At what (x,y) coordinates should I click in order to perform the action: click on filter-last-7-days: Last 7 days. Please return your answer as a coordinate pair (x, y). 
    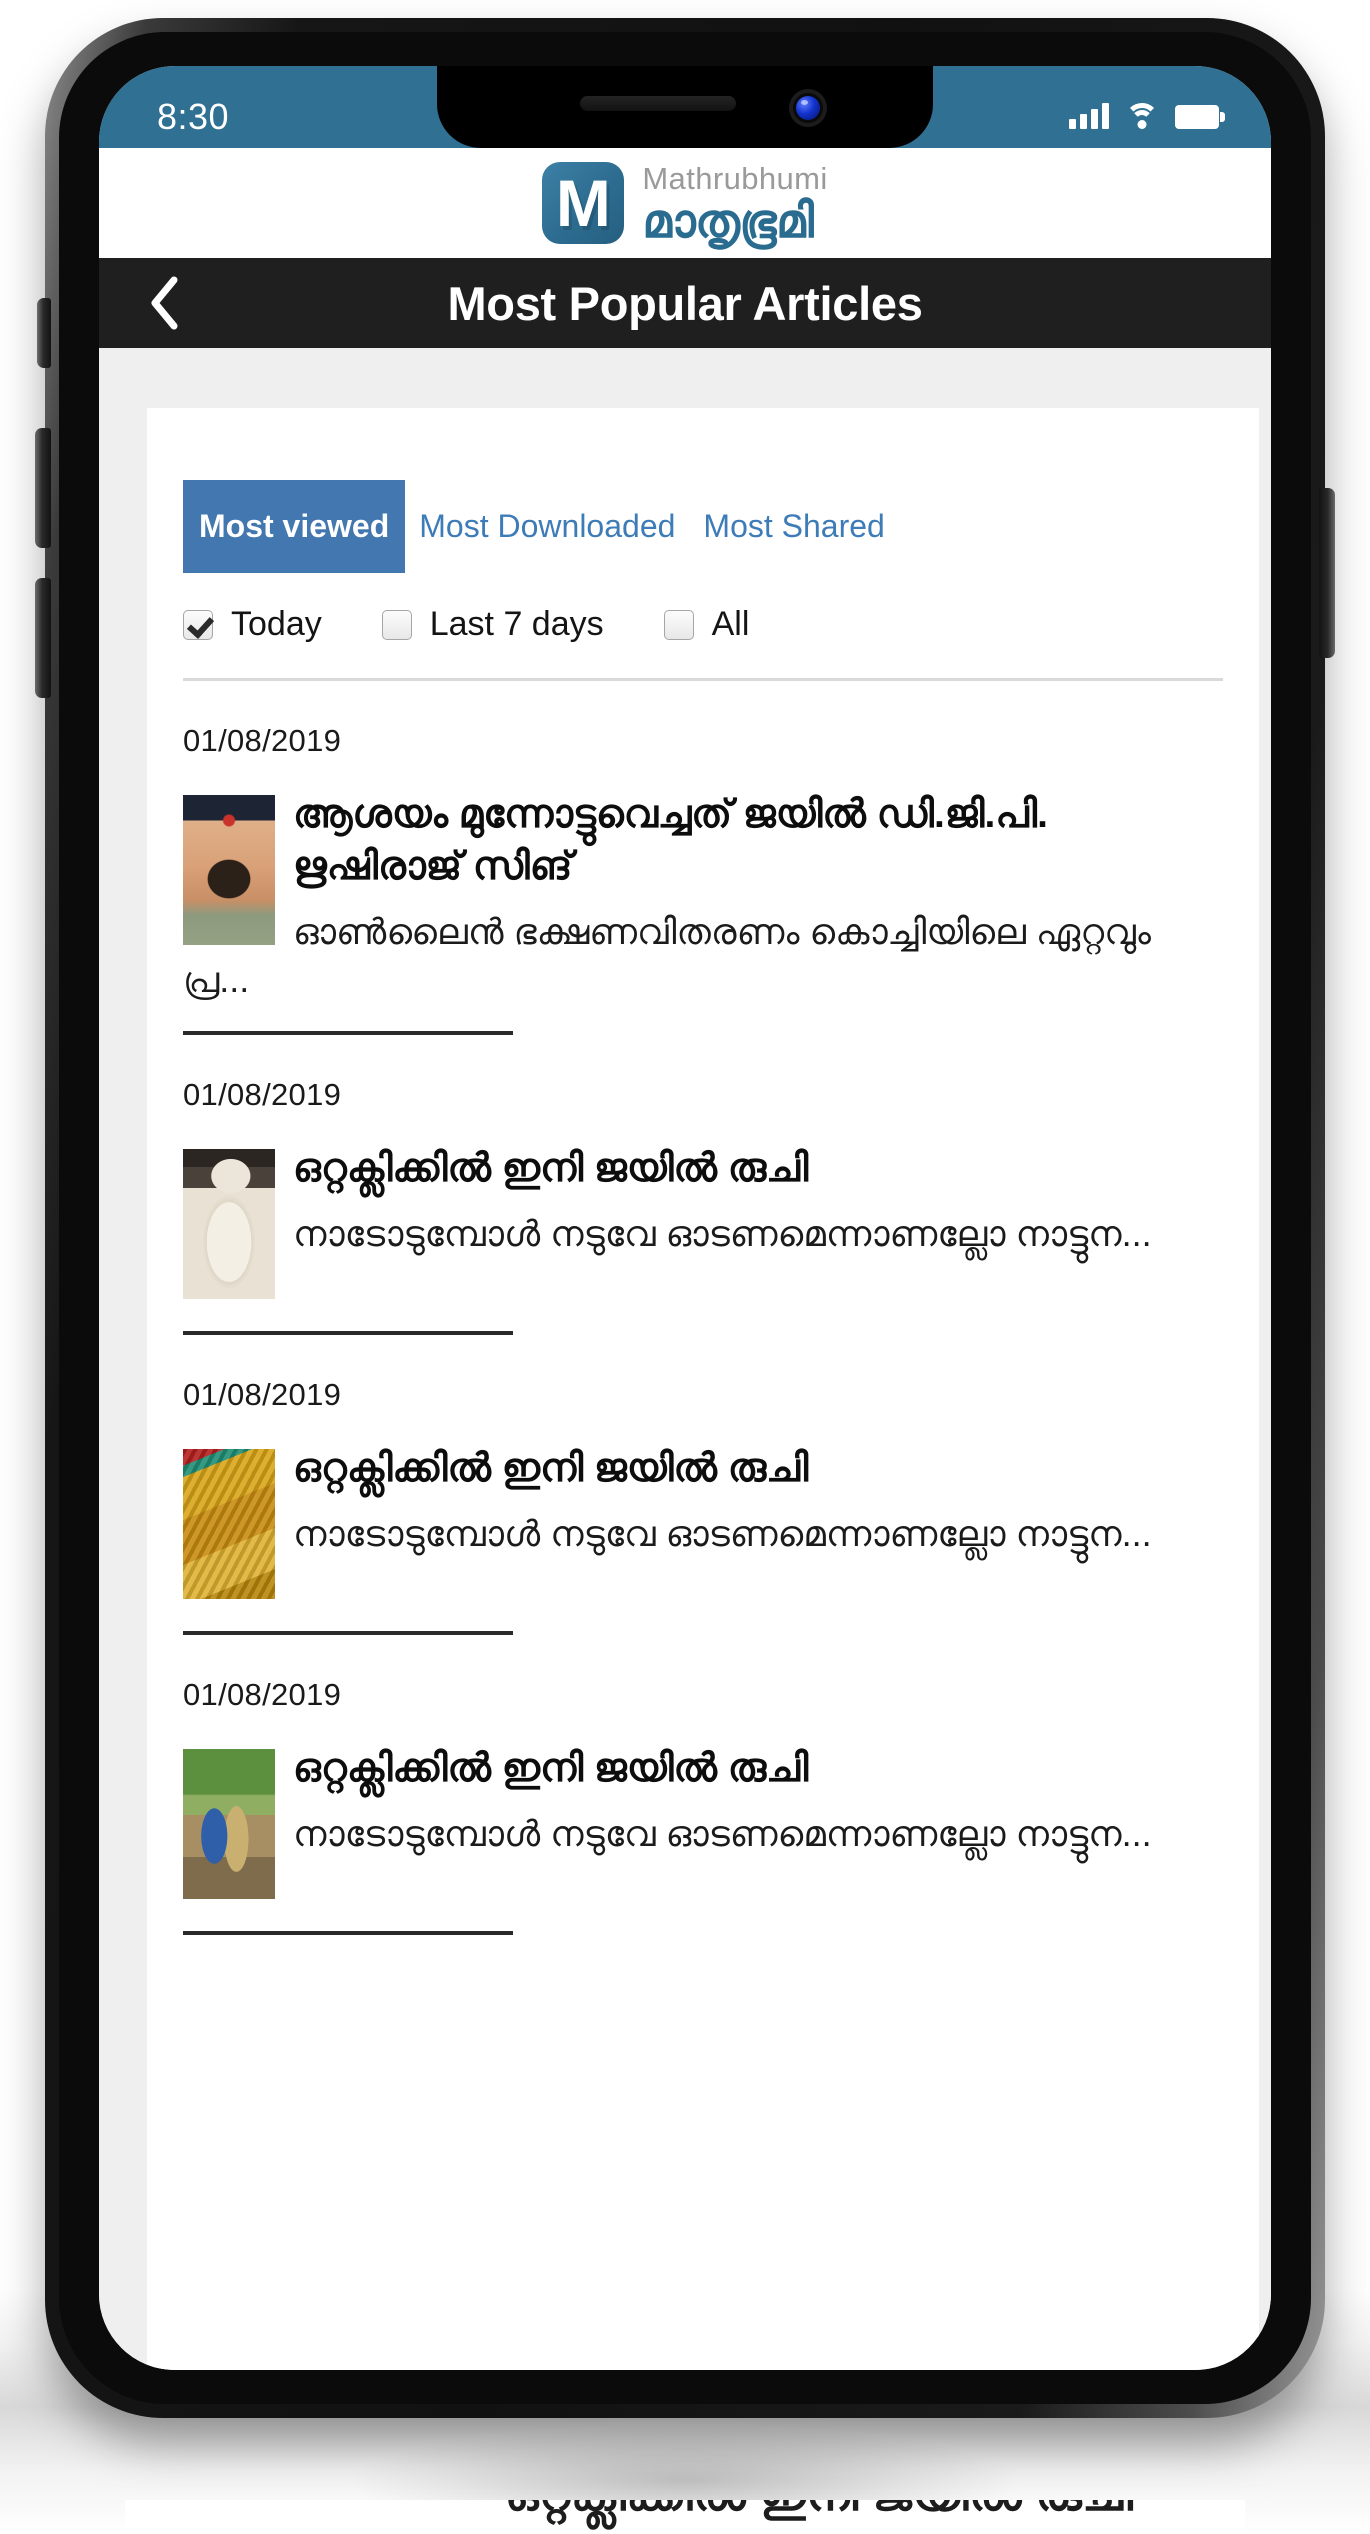
    Looking at the image, I should click on (492, 624).